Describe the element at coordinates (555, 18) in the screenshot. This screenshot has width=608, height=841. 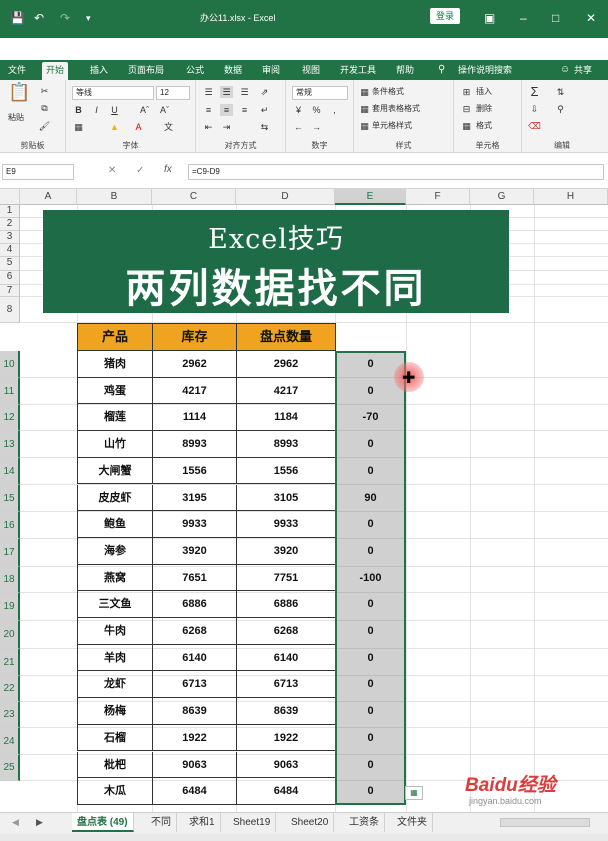
I see `maximize-icon: □` at that location.